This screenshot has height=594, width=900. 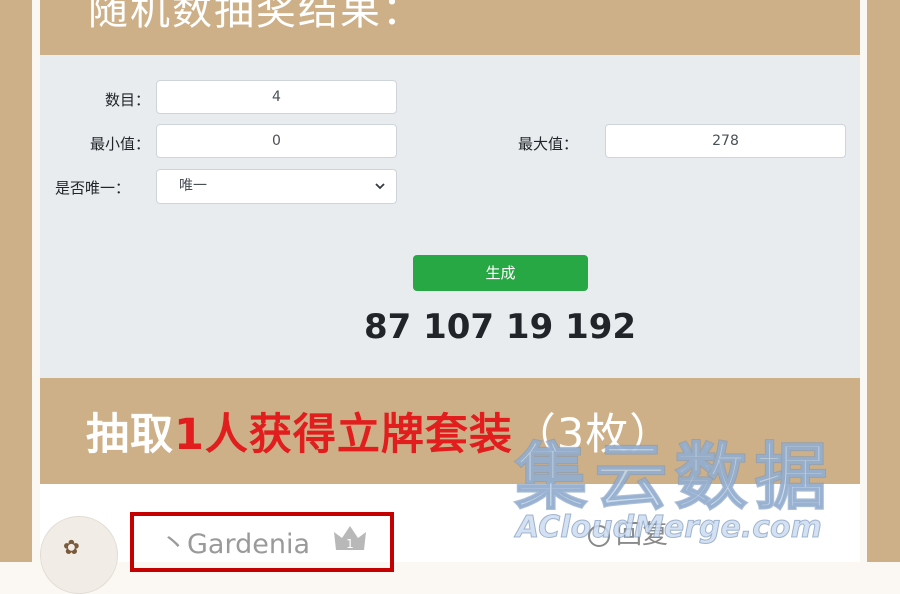 What do you see at coordinates (500, 273) in the screenshot?
I see `generate-button: 生成` at bounding box center [500, 273].